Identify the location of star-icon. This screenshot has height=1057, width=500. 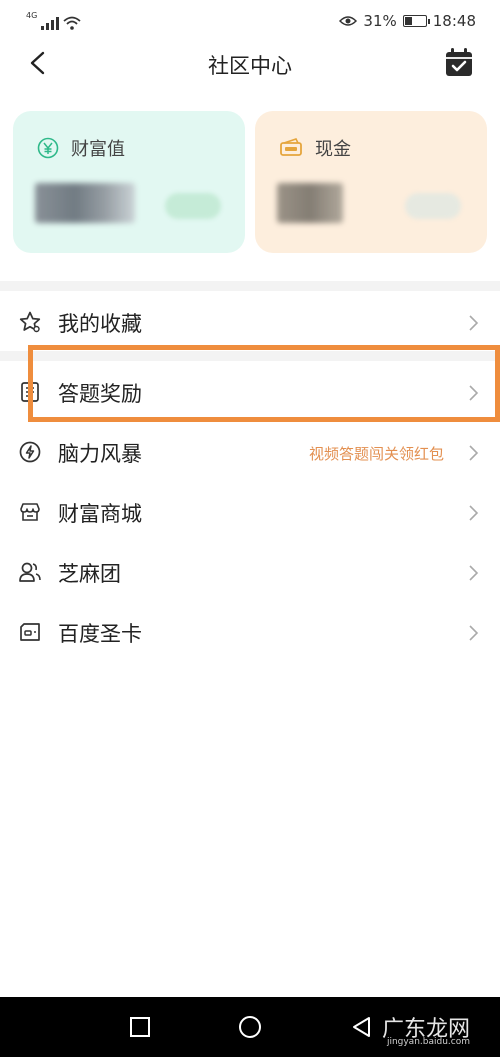
(30, 322).